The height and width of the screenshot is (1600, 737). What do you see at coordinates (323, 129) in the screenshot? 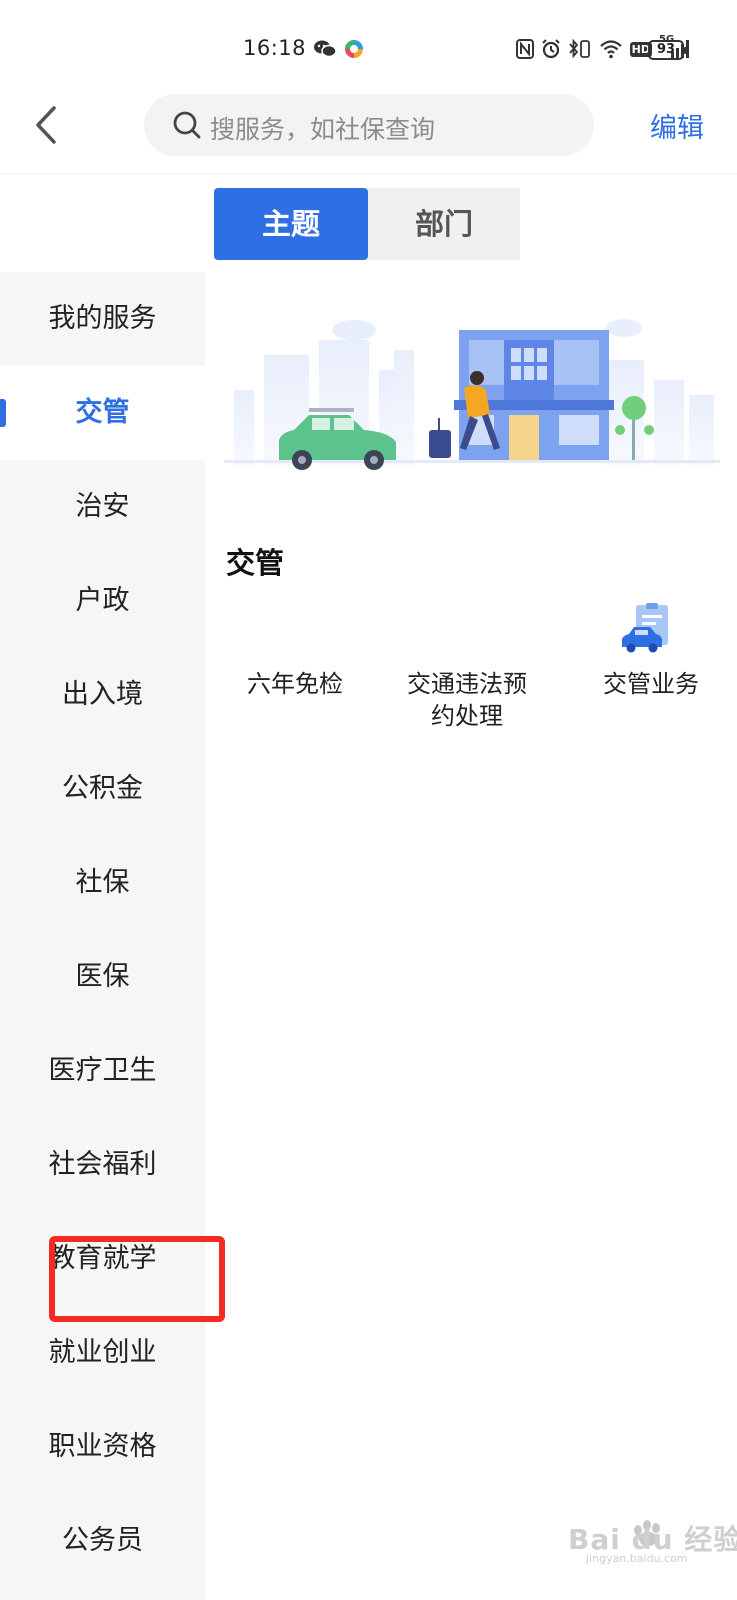
I see `search-placeholder: 搜服务，如社保查询` at bounding box center [323, 129].